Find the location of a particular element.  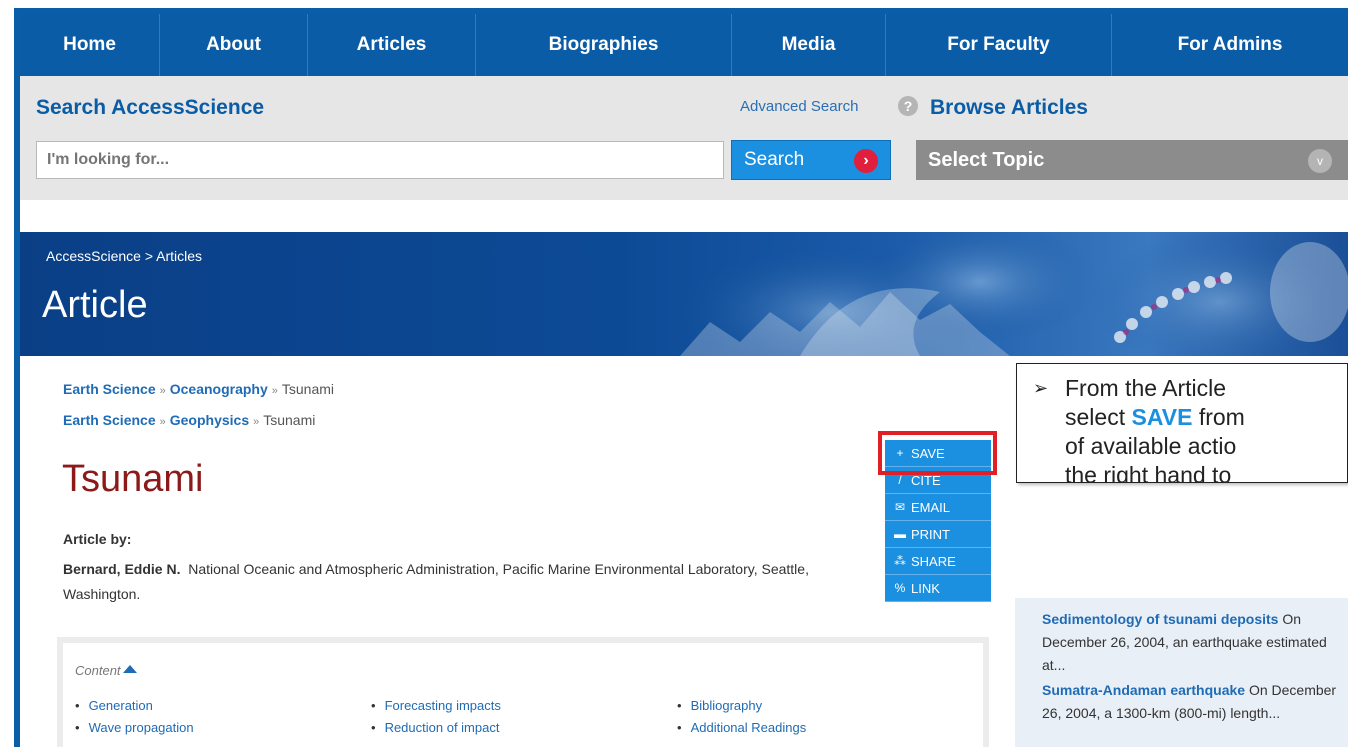

help-icon: ? is located at coordinates (908, 106).